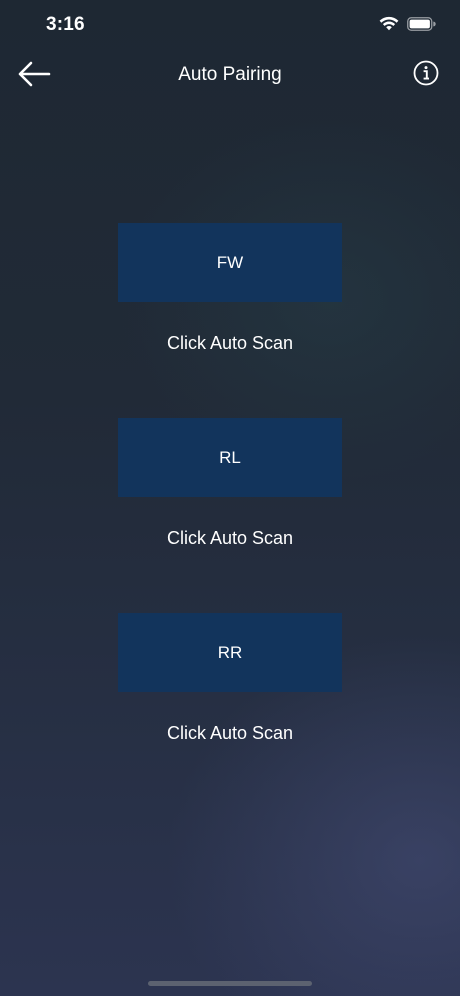  Describe the element at coordinates (389, 23) in the screenshot. I see `wifi-icon` at that location.